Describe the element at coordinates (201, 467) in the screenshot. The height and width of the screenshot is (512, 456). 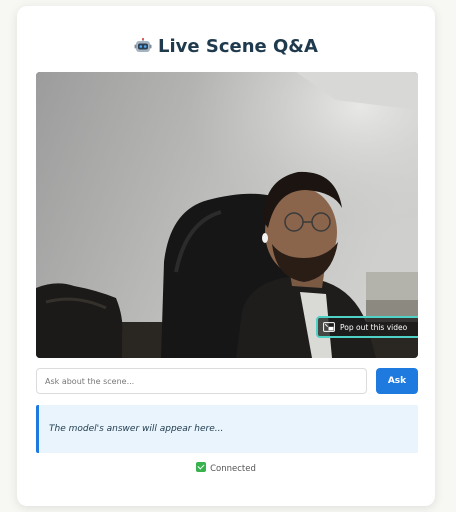
I see `check-icon` at that location.